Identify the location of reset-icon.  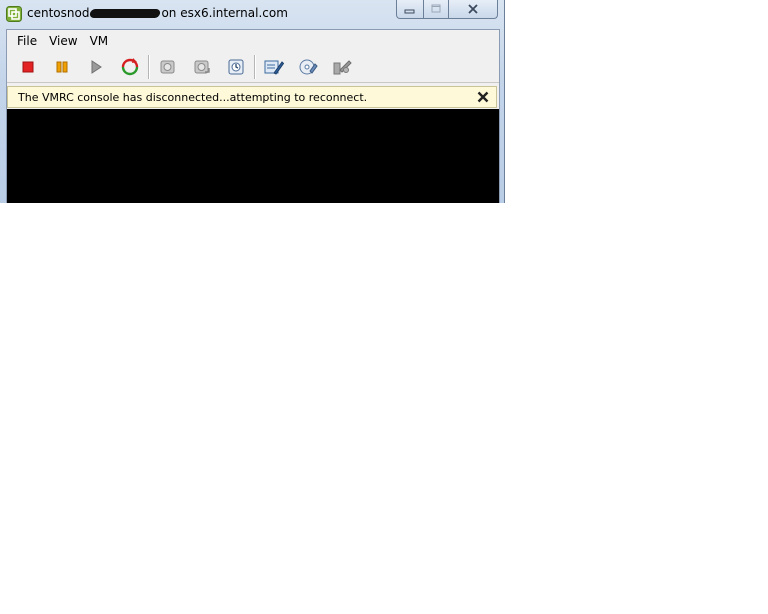
(130, 67).